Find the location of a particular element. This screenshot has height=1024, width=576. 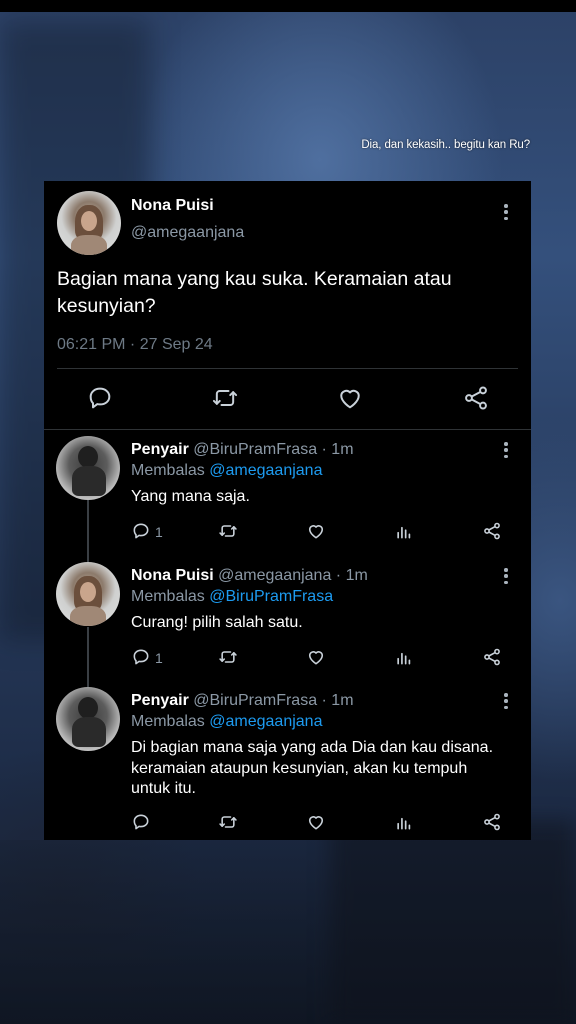

reply-header: Nona Puisi @amegaanjana · 1m is located at coordinates (249, 576).